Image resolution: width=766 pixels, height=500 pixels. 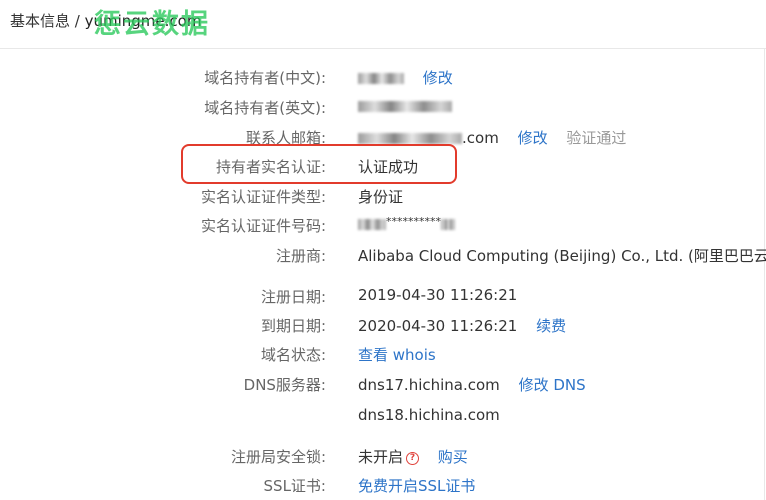 What do you see at coordinates (453, 457) in the screenshot?
I see `buy-lock-link: 购买` at bounding box center [453, 457].